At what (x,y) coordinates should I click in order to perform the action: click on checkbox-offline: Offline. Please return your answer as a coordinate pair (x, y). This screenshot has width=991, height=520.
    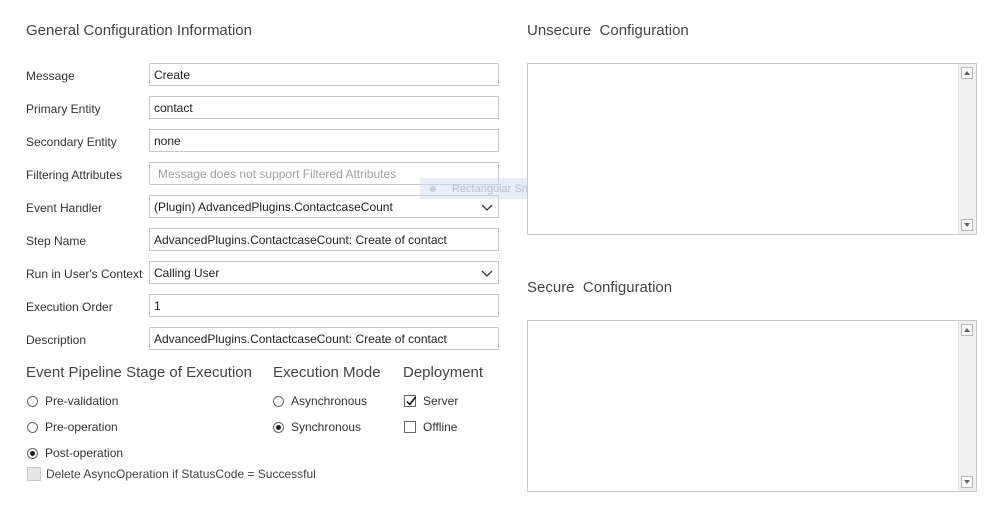
    Looking at the image, I should click on (430, 427).